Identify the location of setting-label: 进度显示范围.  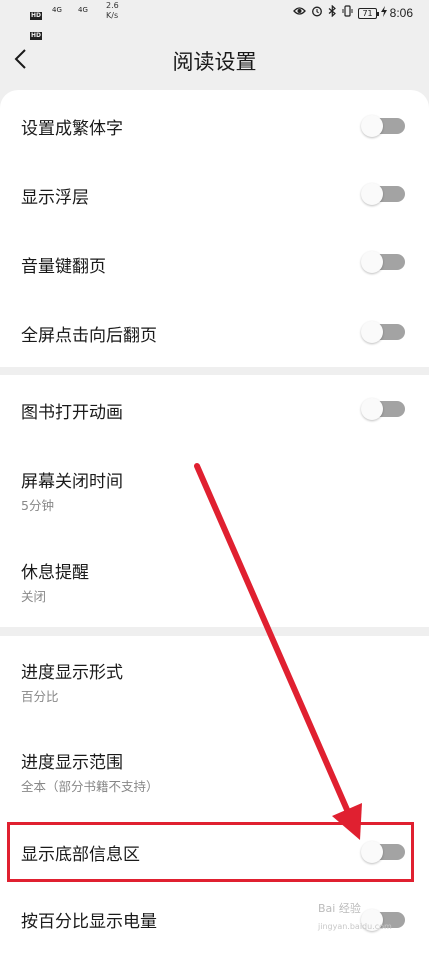
(72, 763).